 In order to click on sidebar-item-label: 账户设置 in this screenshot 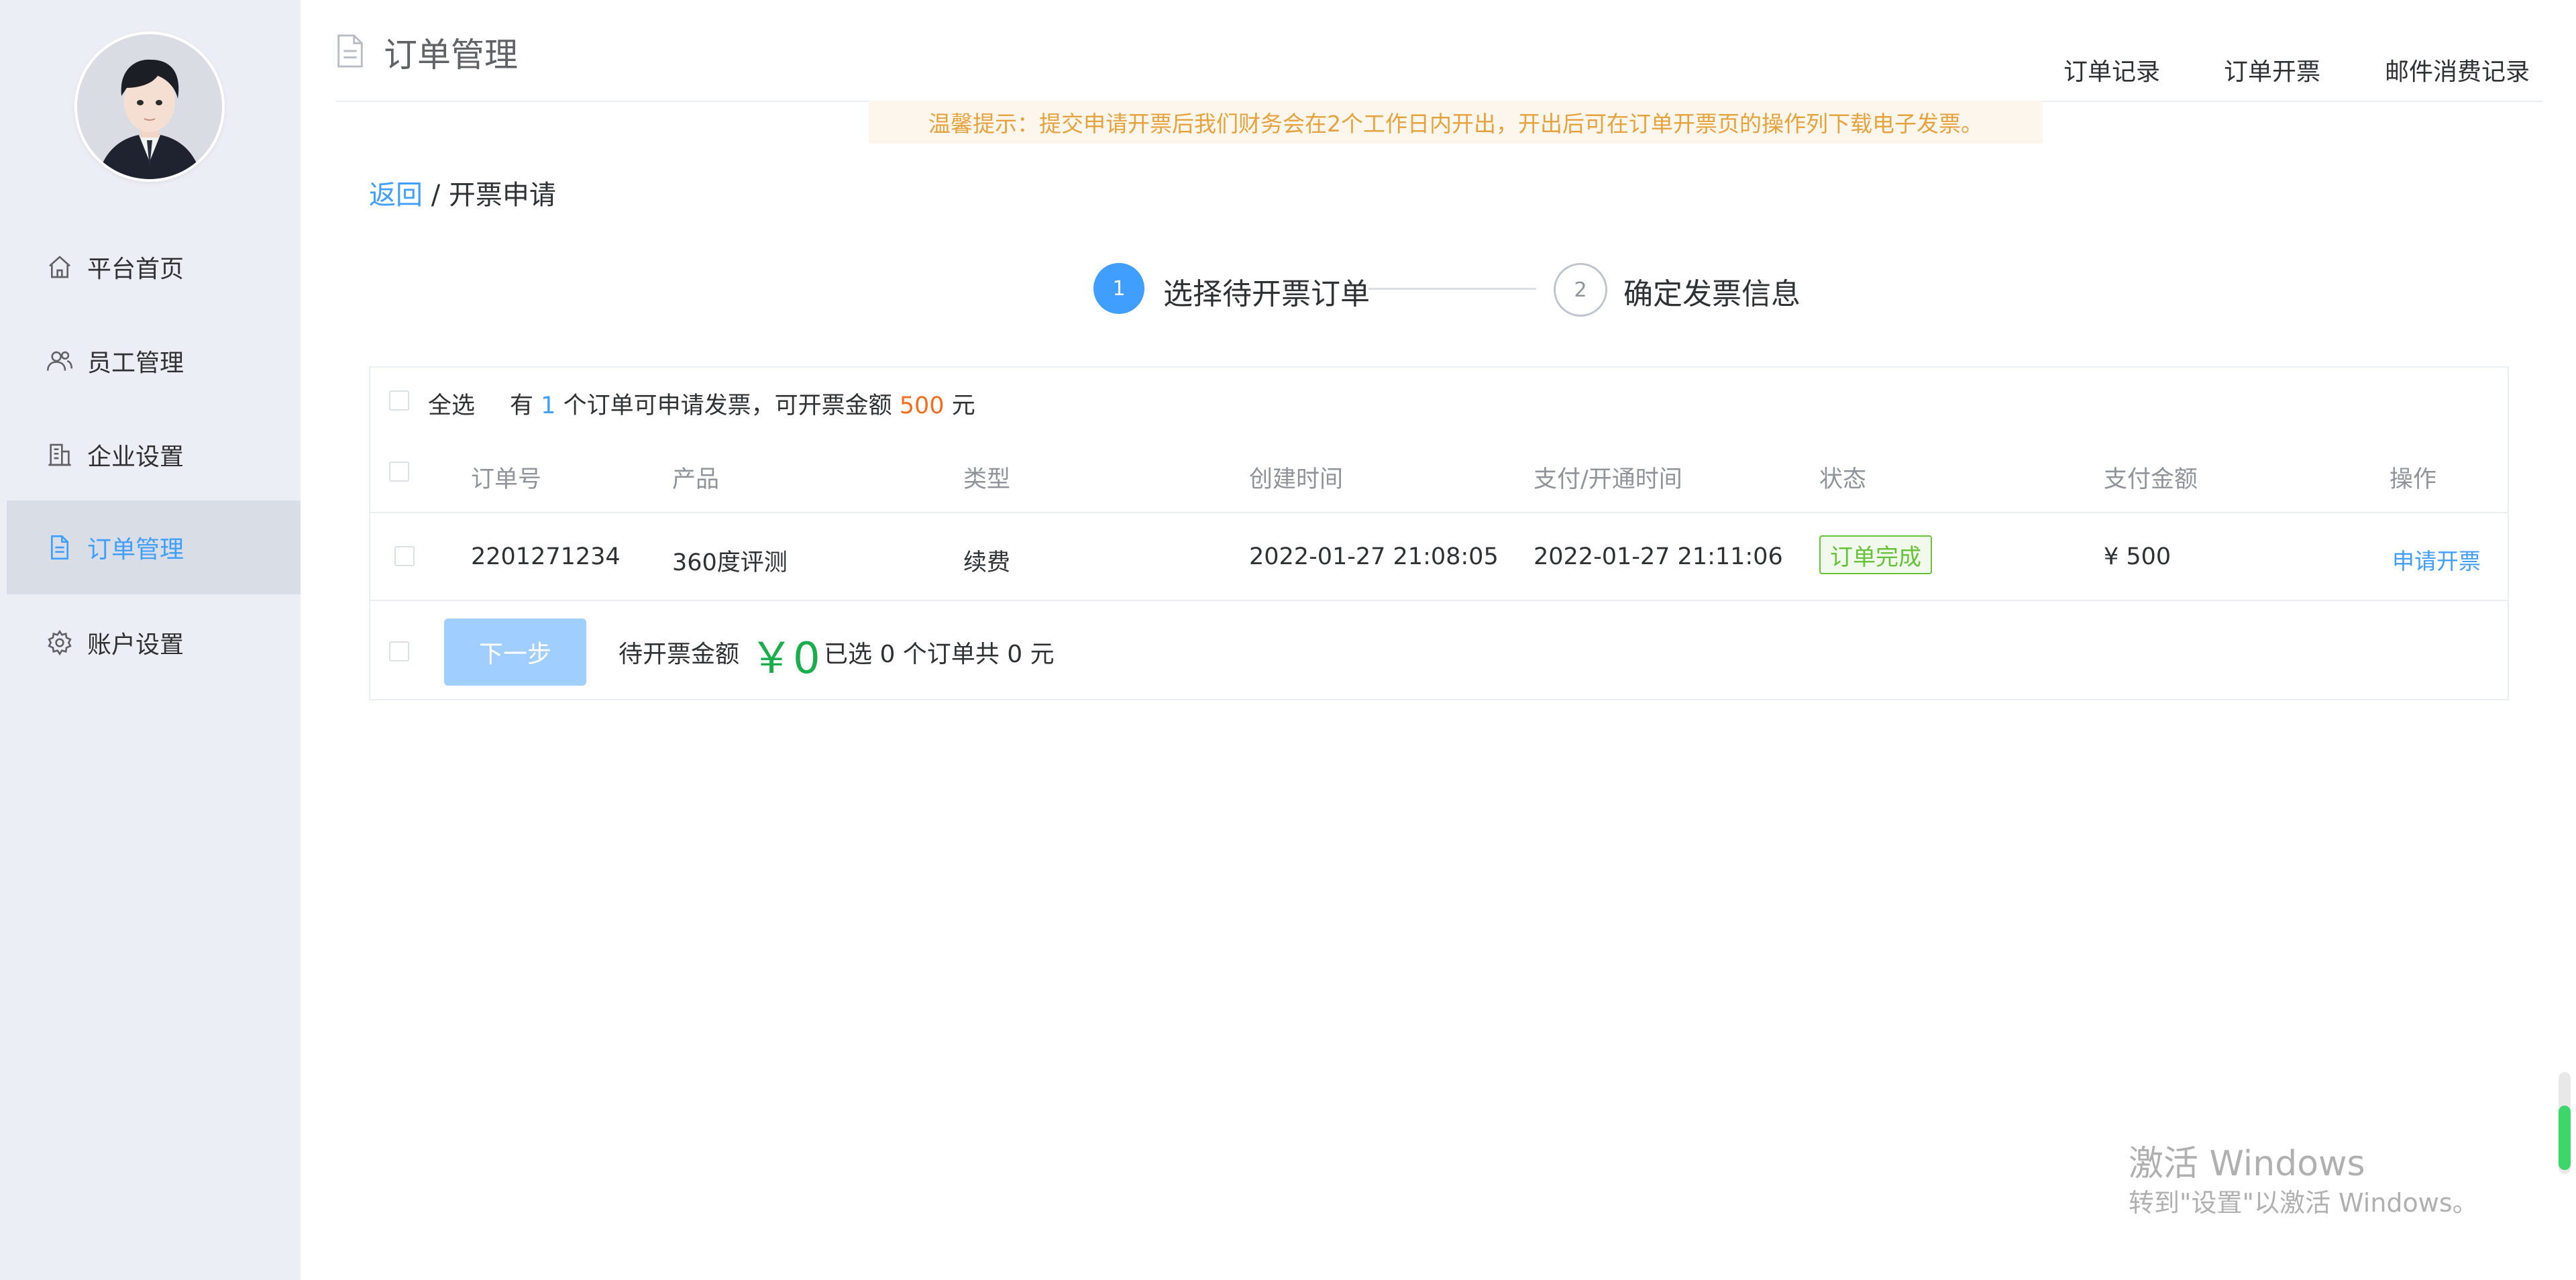, I will do `click(135, 645)`.